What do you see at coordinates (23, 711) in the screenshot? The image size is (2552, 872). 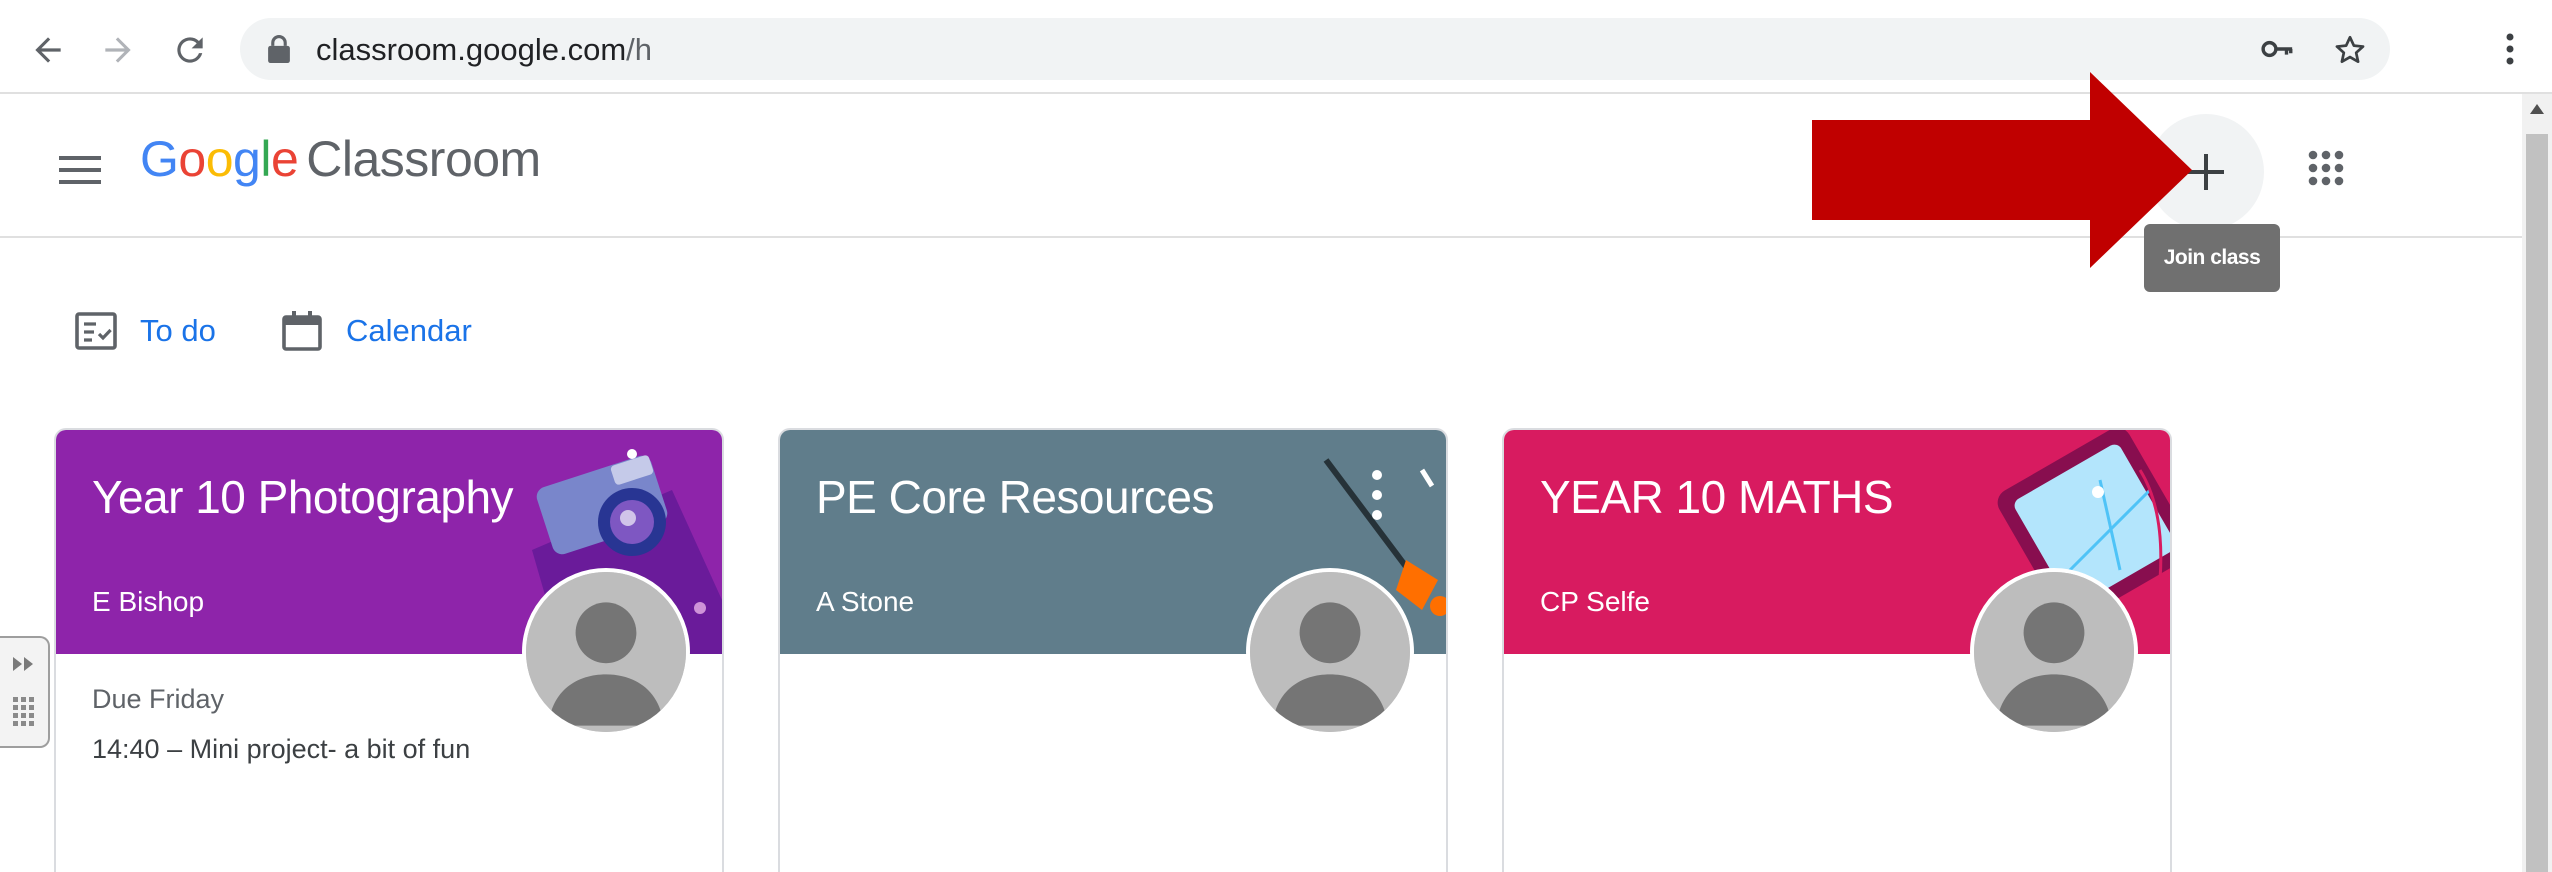 I see `keypad-icon` at bounding box center [23, 711].